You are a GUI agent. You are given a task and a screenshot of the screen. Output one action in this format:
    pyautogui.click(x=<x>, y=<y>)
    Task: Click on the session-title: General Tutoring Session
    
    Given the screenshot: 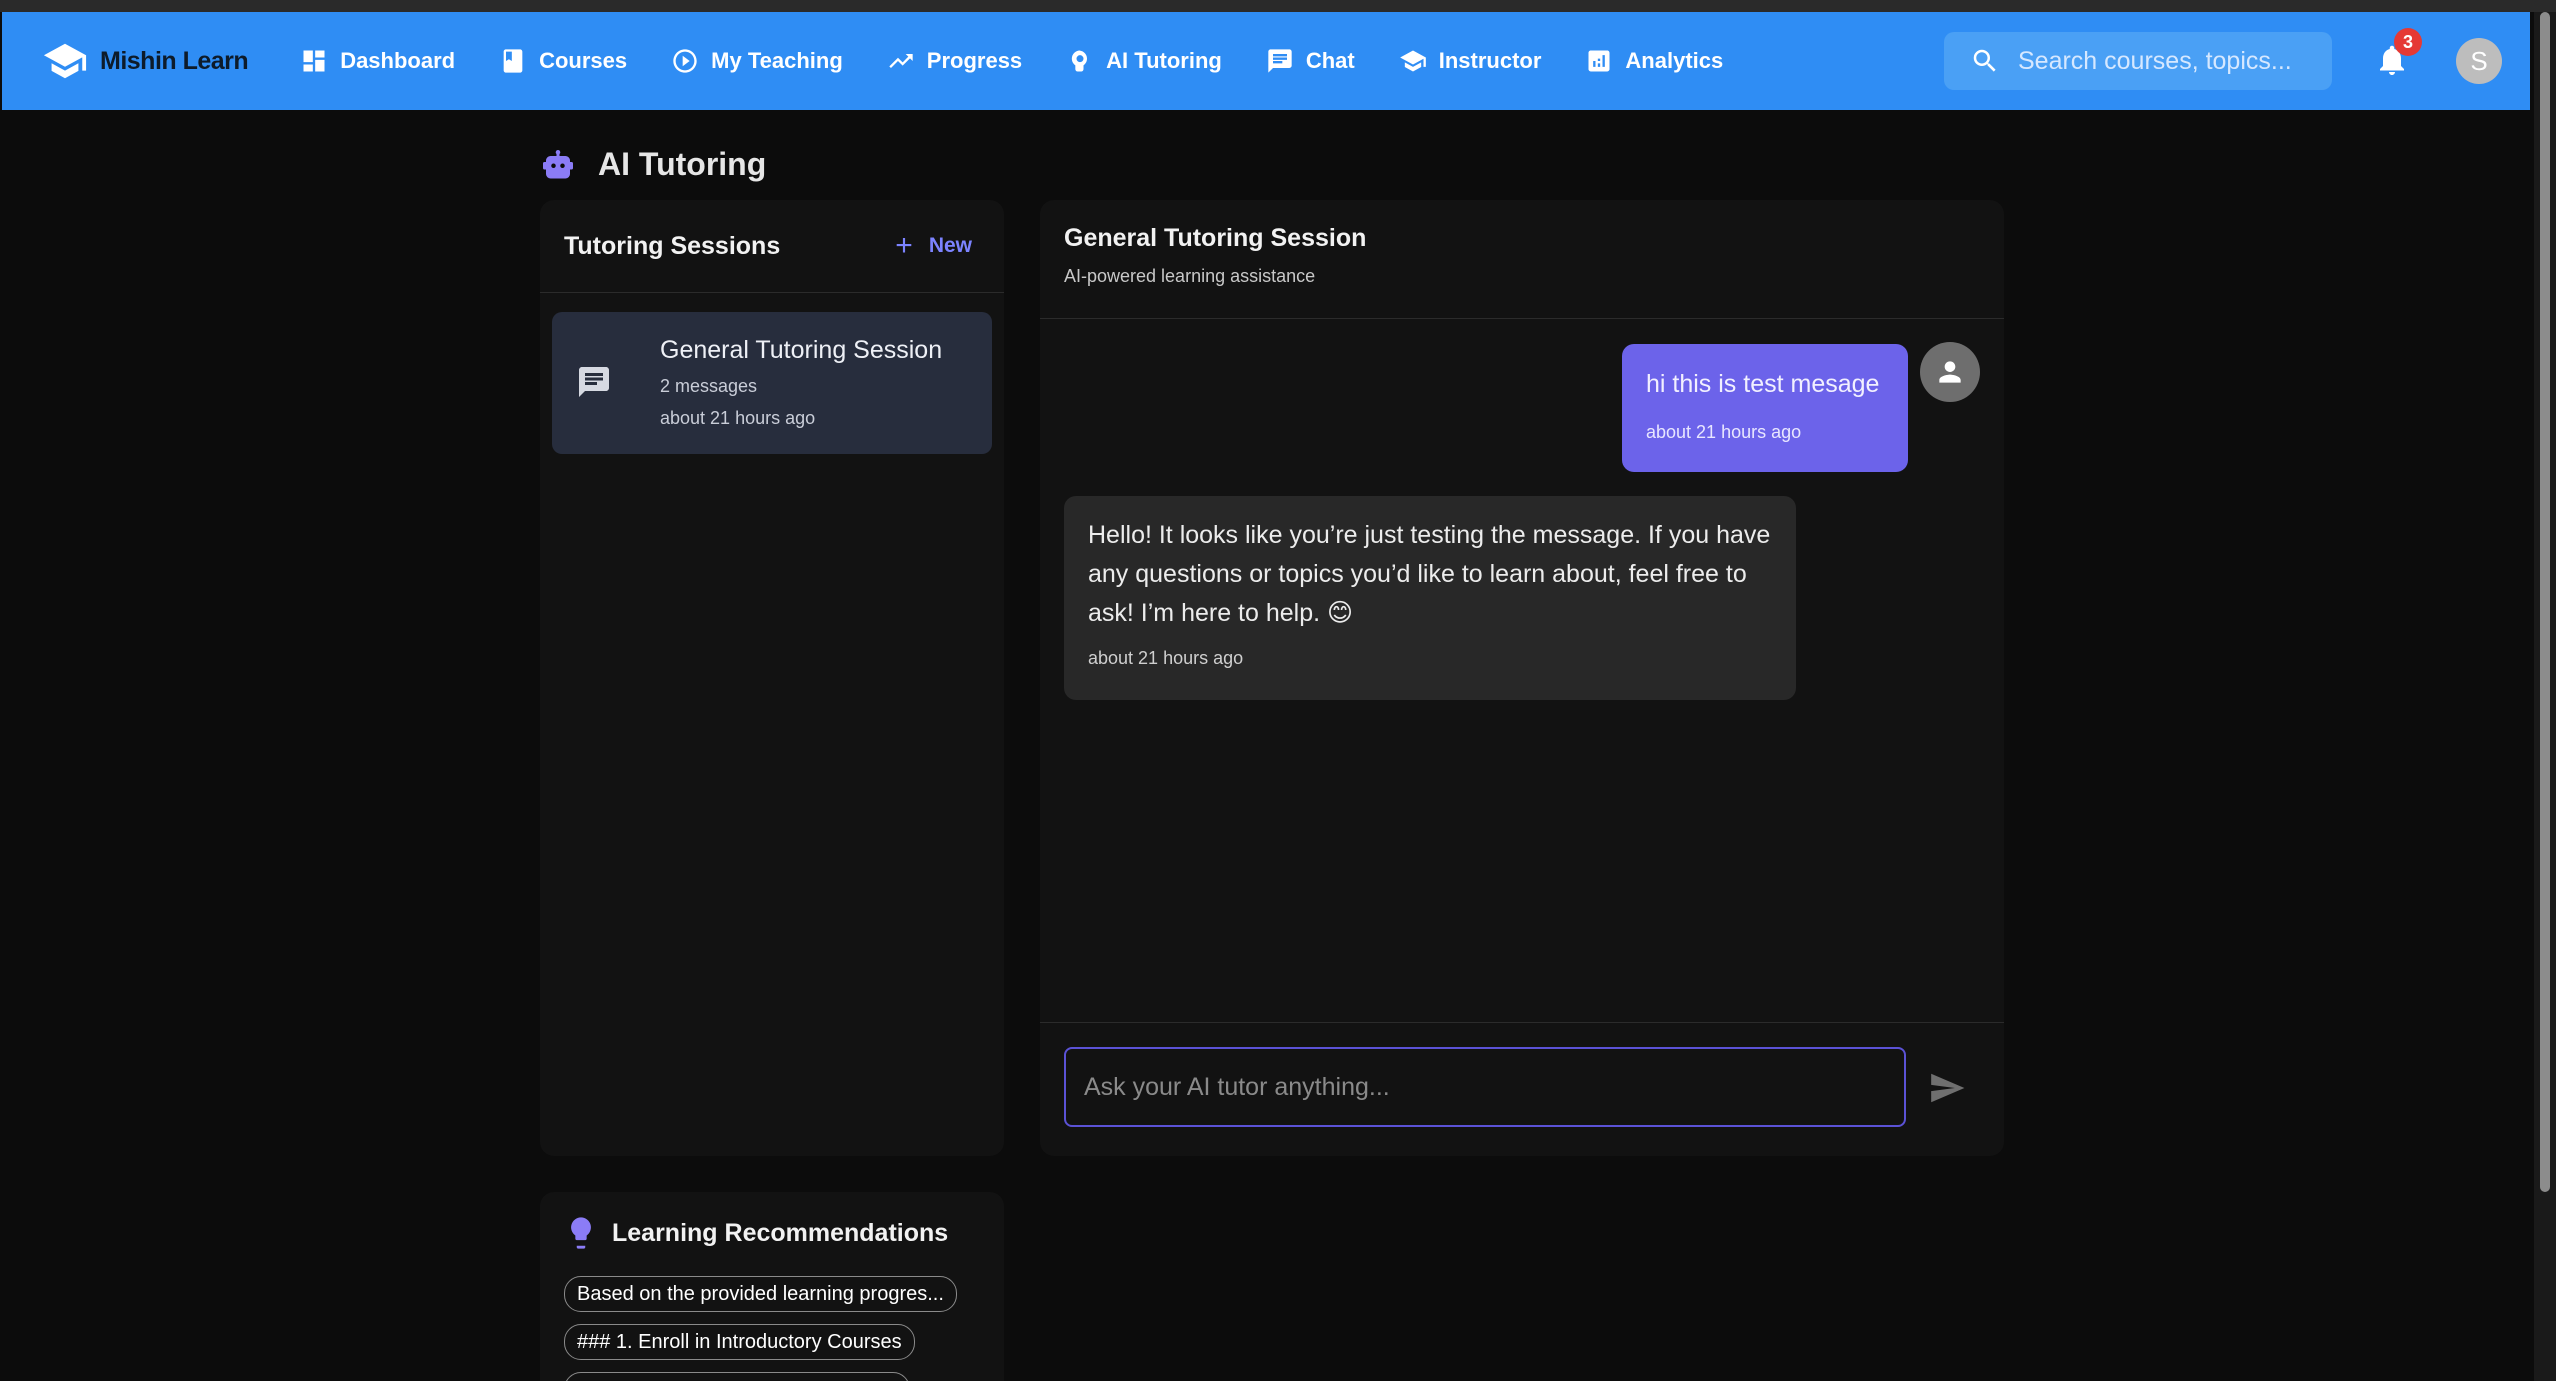 What is the action you would take?
    pyautogui.click(x=801, y=350)
    